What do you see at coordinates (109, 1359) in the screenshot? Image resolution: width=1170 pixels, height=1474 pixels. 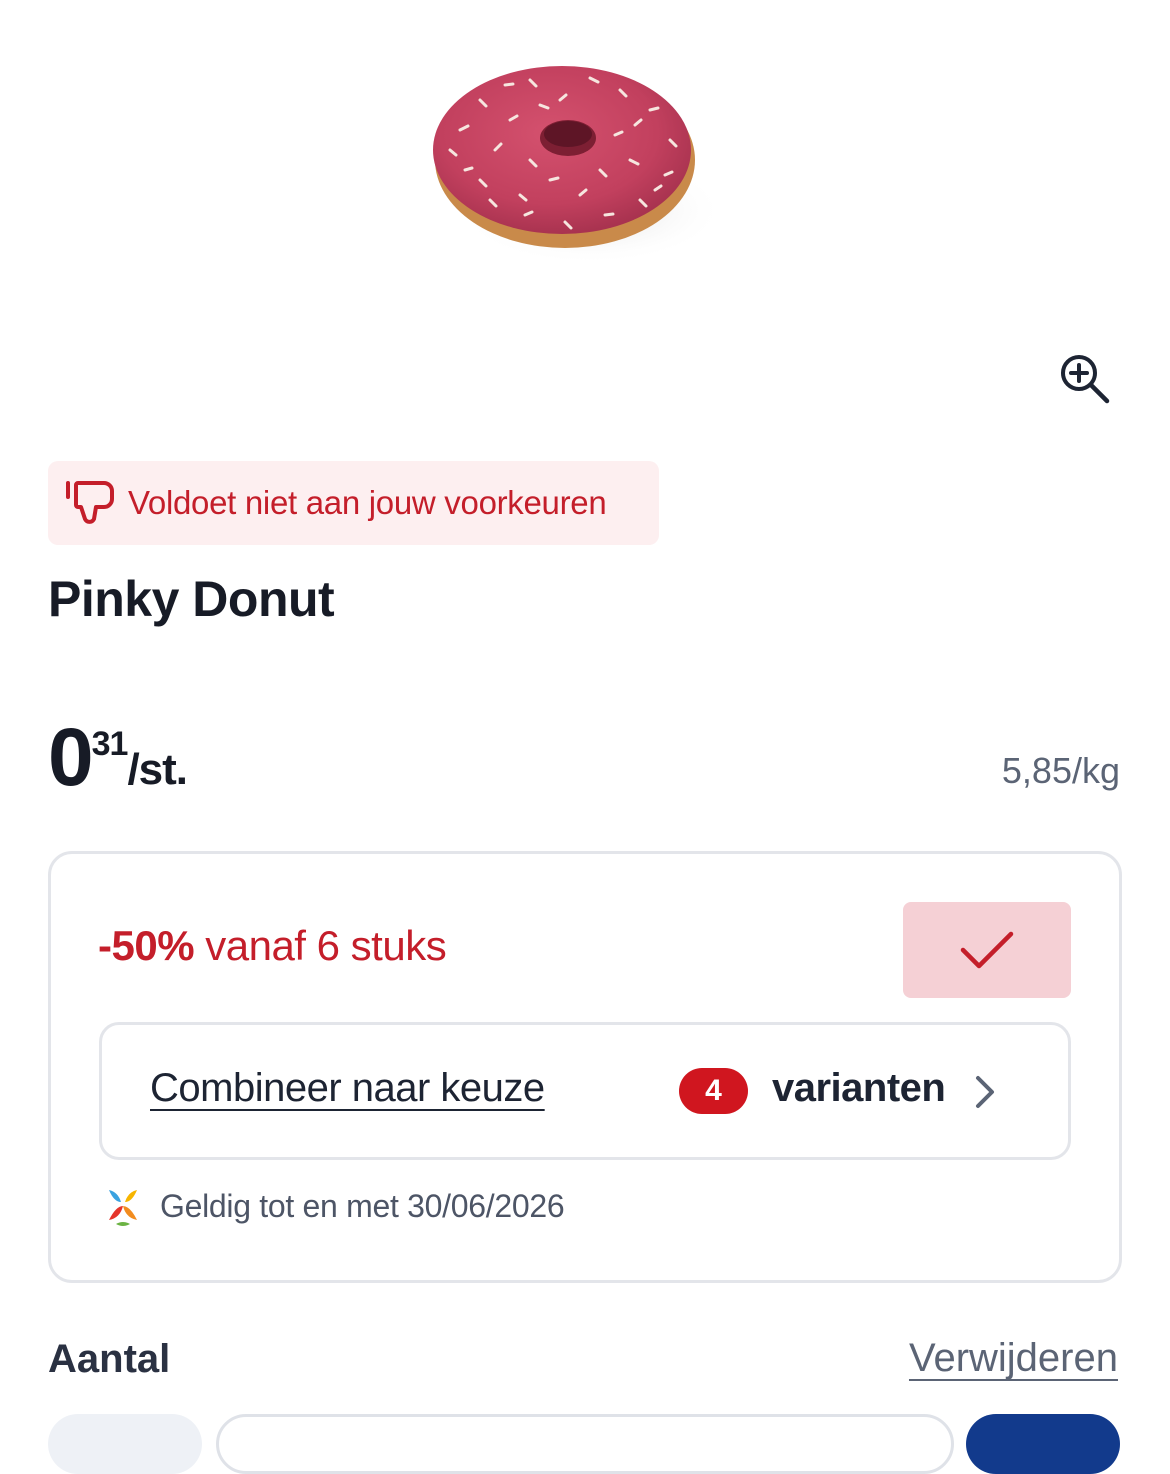 I see `quantity-label: Aantal` at bounding box center [109, 1359].